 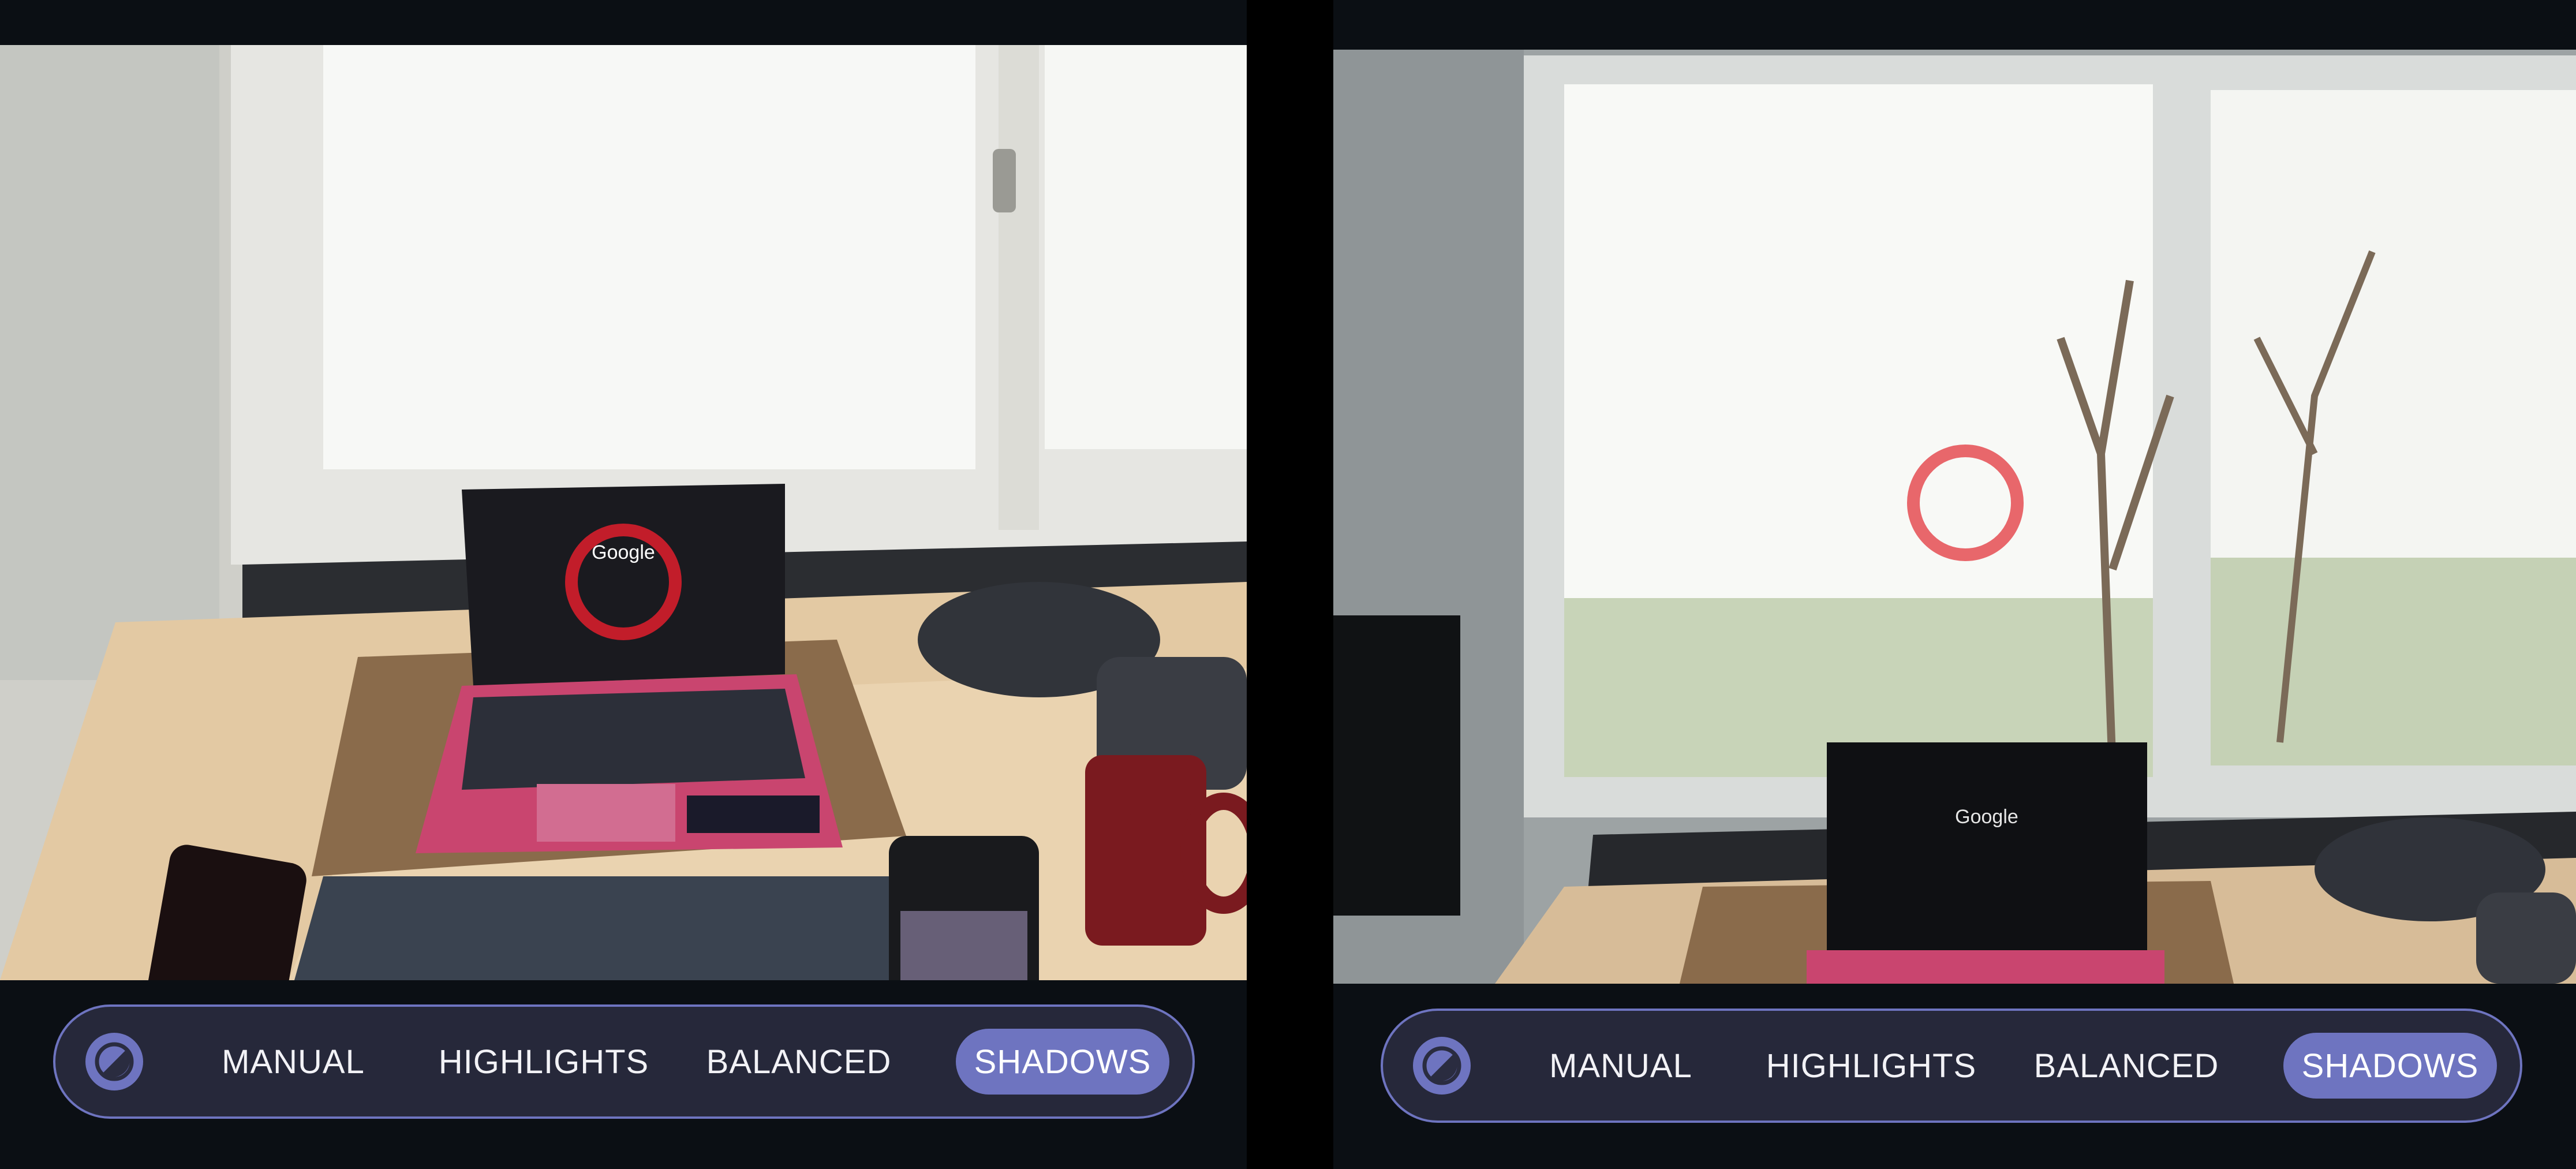 I want to click on panel-divider, so click(x=1290, y=584).